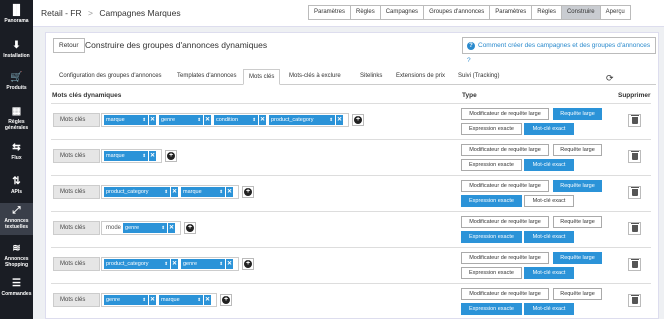  What do you see at coordinates (315, 77) in the screenshot?
I see `tab-mots-clés-à-exclure: Mots-clés à exclure` at bounding box center [315, 77].